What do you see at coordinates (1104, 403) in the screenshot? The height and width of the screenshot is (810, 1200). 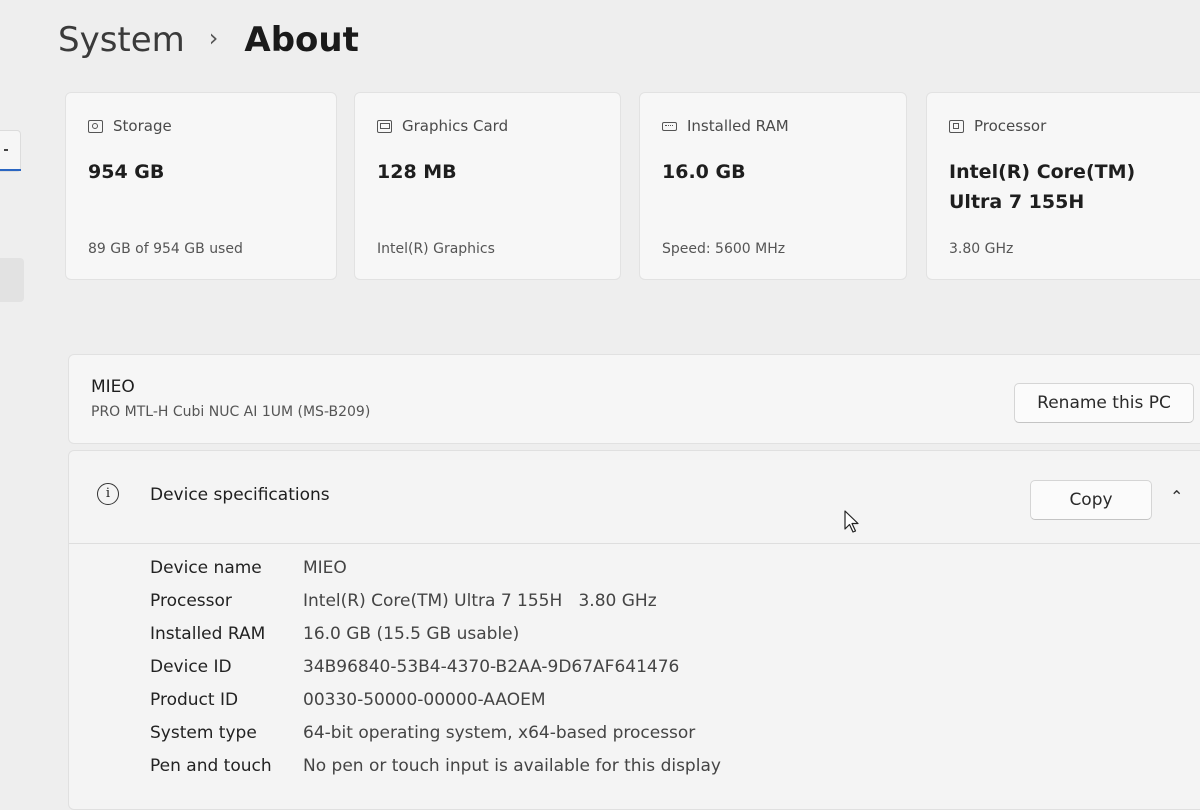 I see `rename-pc-button: Rename this PC` at bounding box center [1104, 403].